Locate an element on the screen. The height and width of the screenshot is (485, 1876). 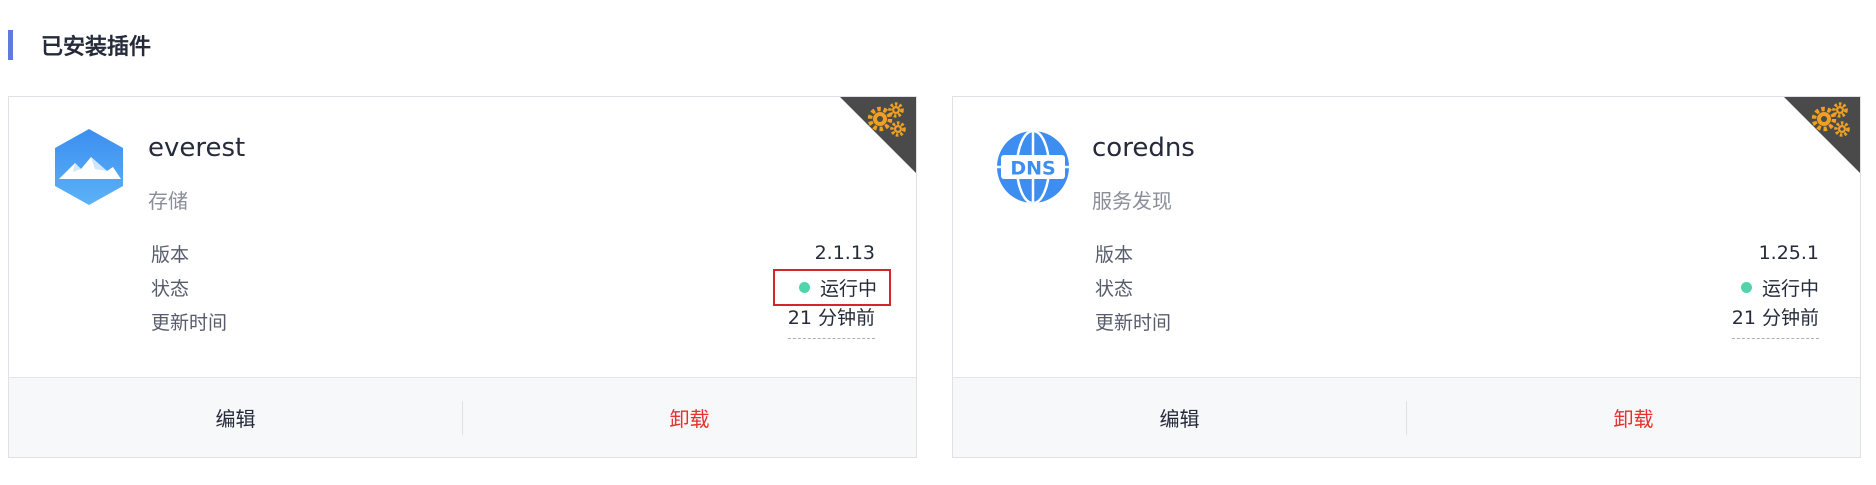
mountain-hexagon-icon is located at coordinates (89, 167).